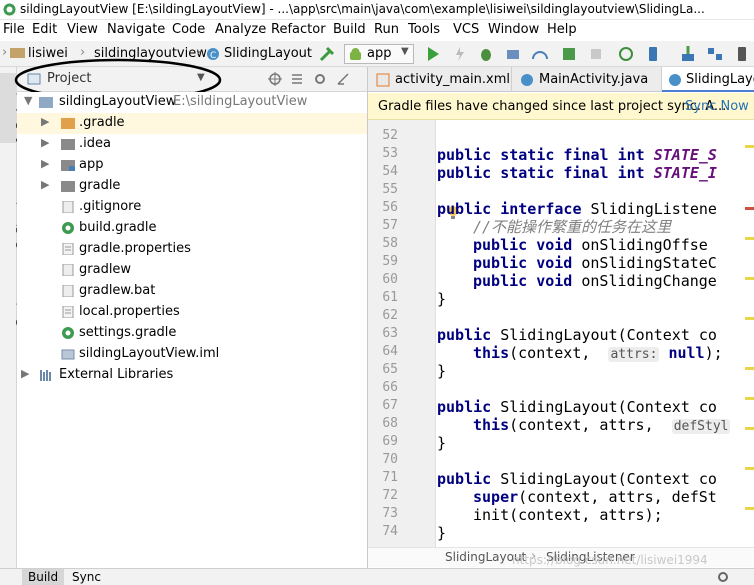  Describe the element at coordinates (192, 102) in the screenshot. I see `tree-root: ▼ sildingLayoutView E:\sildingLayoutView` at that location.